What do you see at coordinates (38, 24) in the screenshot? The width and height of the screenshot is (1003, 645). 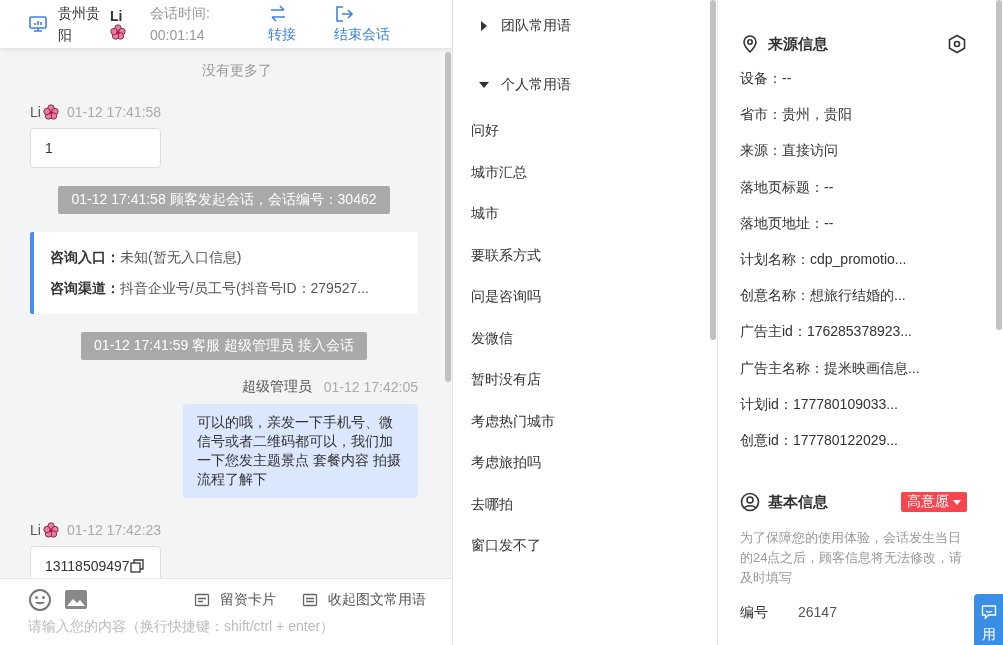 I see `monitor-icon` at bounding box center [38, 24].